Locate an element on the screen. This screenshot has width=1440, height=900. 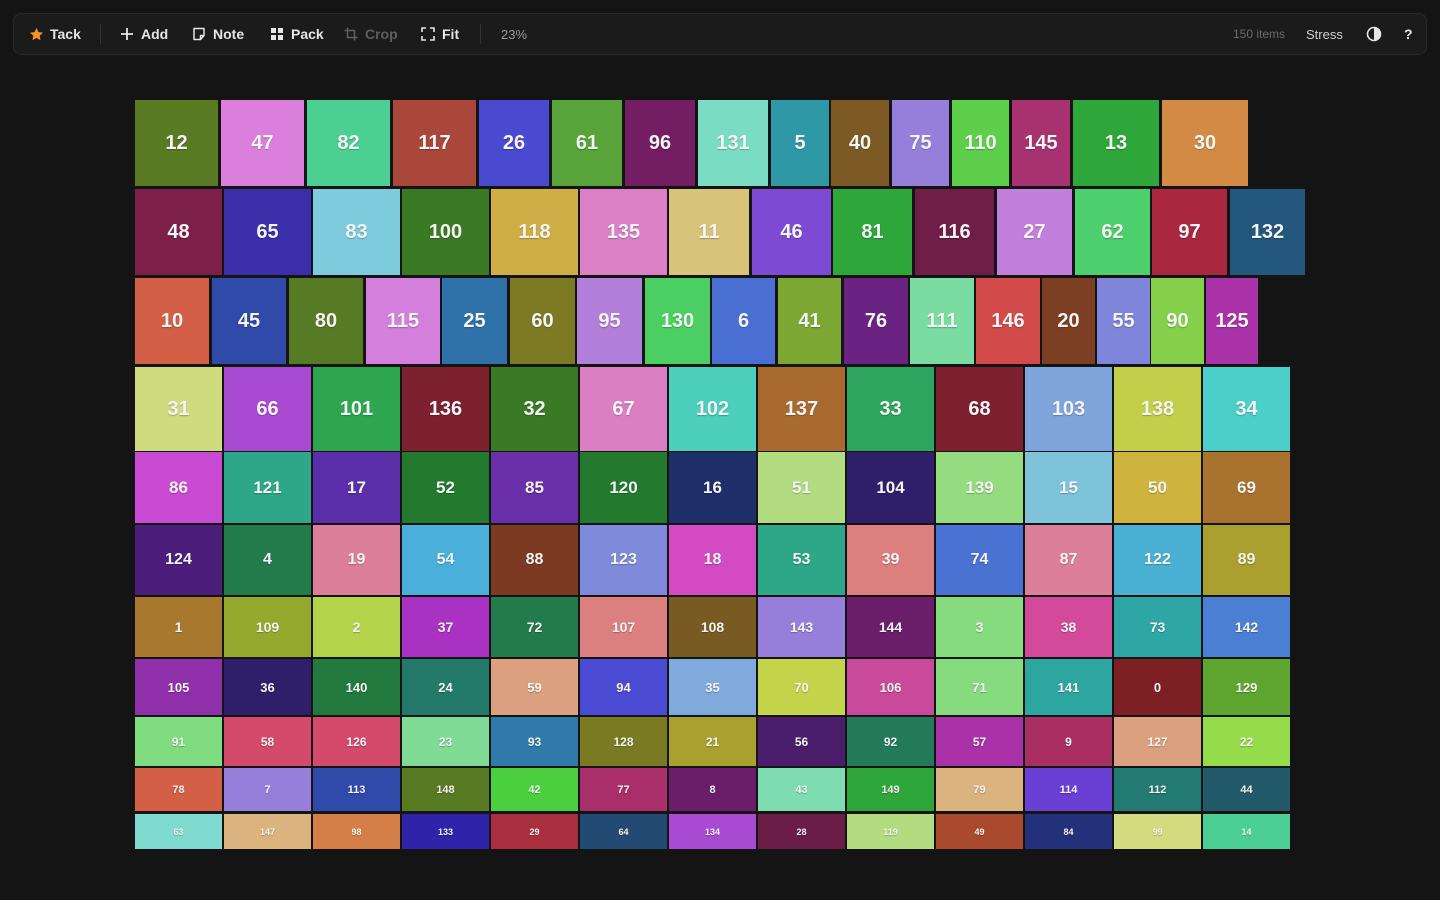
canvas-item: 49 is located at coordinates (979, 831).